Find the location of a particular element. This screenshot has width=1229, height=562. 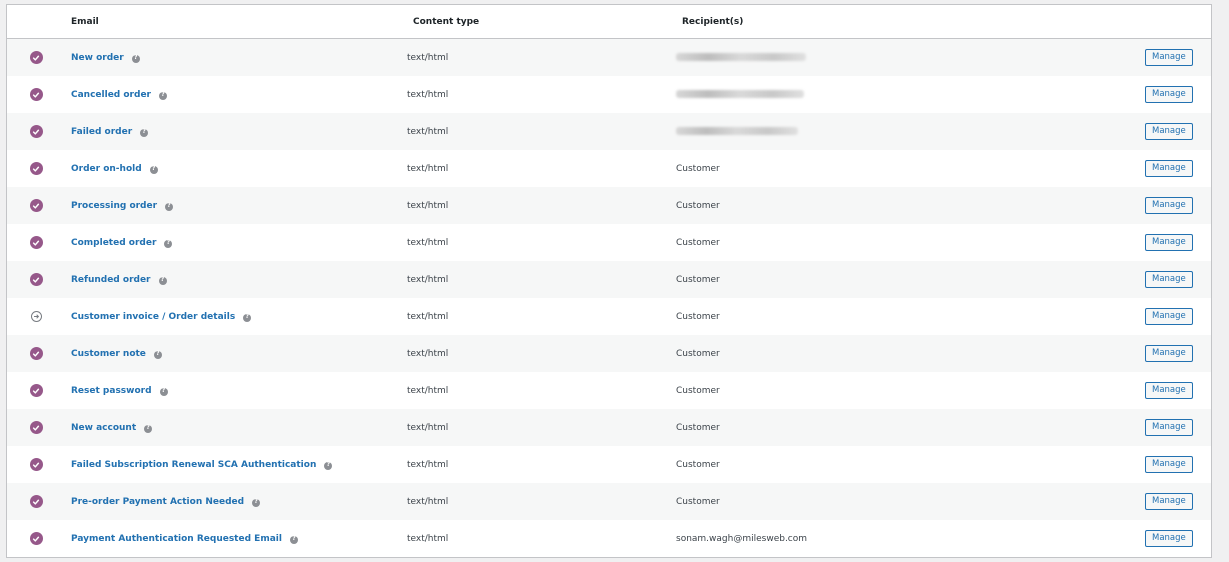

email-cell: Payment Authentication Requested Email is located at coordinates (236, 539).